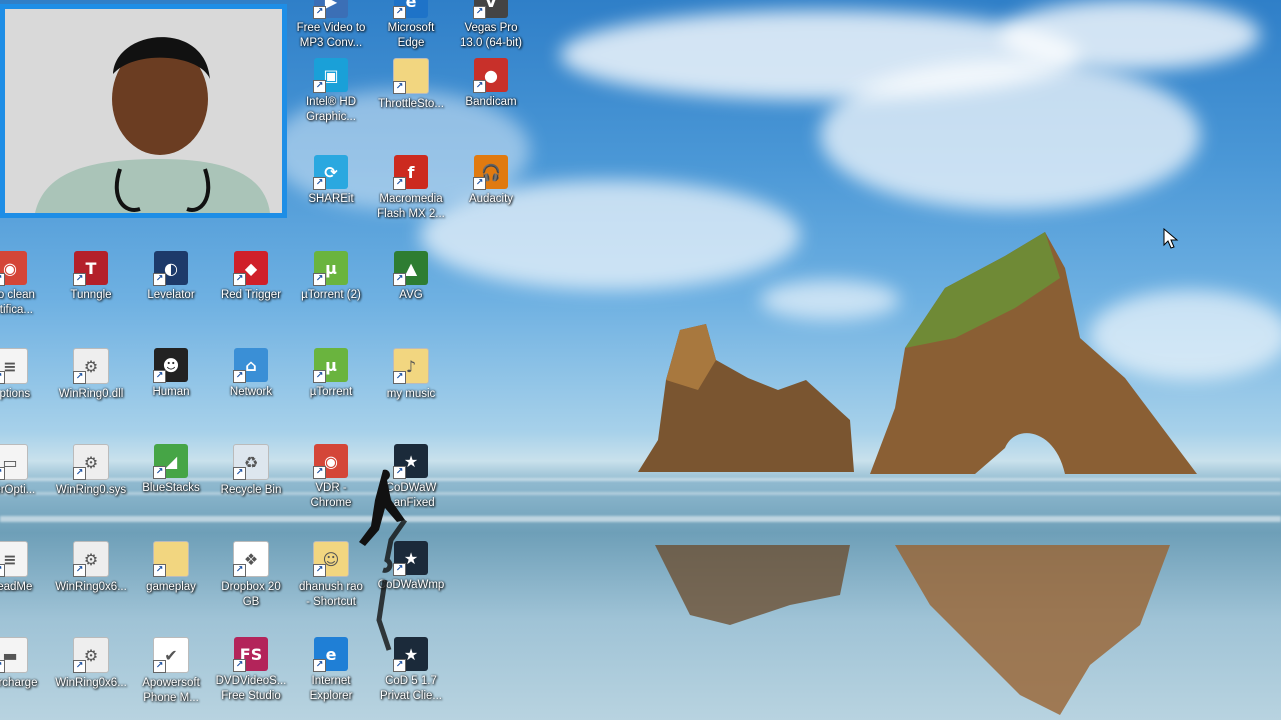  What do you see at coordinates (490, 75) in the screenshot?
I see `bandicam-icon: ● ↗` at bounding box center [490, 75].